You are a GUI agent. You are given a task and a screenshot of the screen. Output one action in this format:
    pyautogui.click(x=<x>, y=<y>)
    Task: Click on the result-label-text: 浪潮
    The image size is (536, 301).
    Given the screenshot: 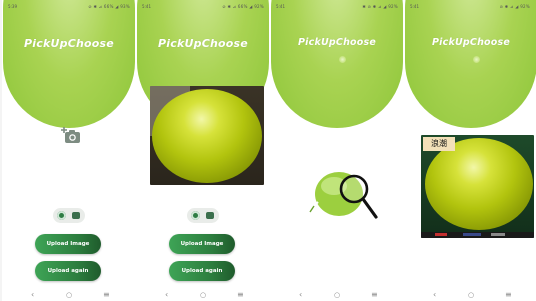 What is the action you would take?
    pyautogui.click(x=439, y=143)
    